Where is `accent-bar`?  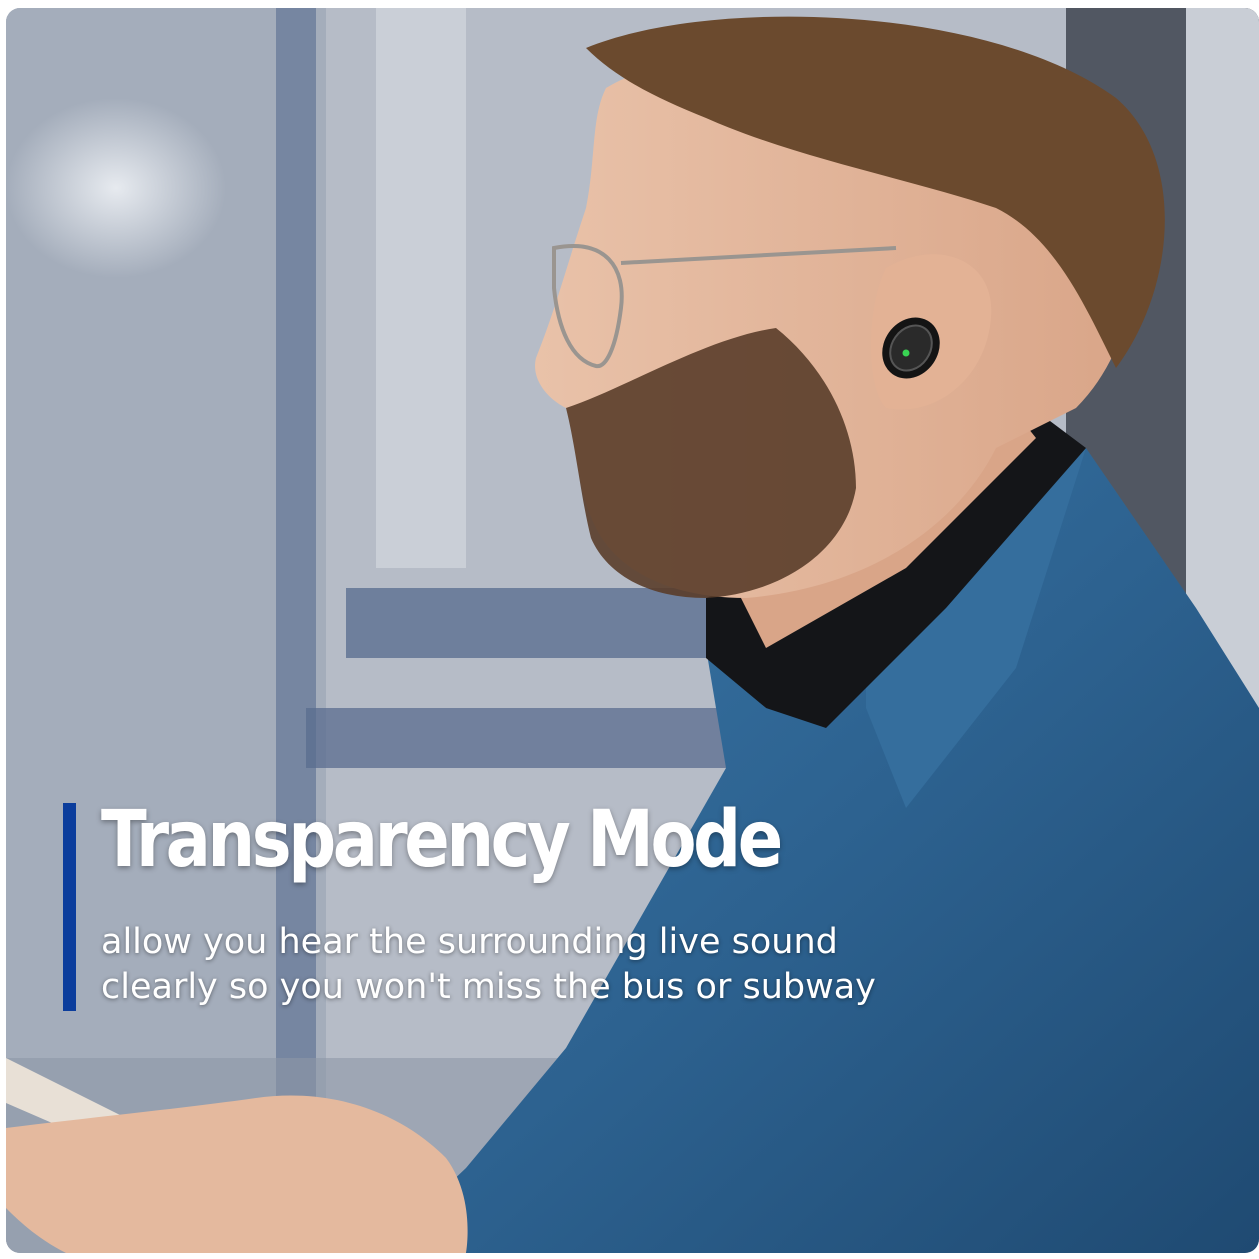
accent-bar is located at coordinates (69, 907).